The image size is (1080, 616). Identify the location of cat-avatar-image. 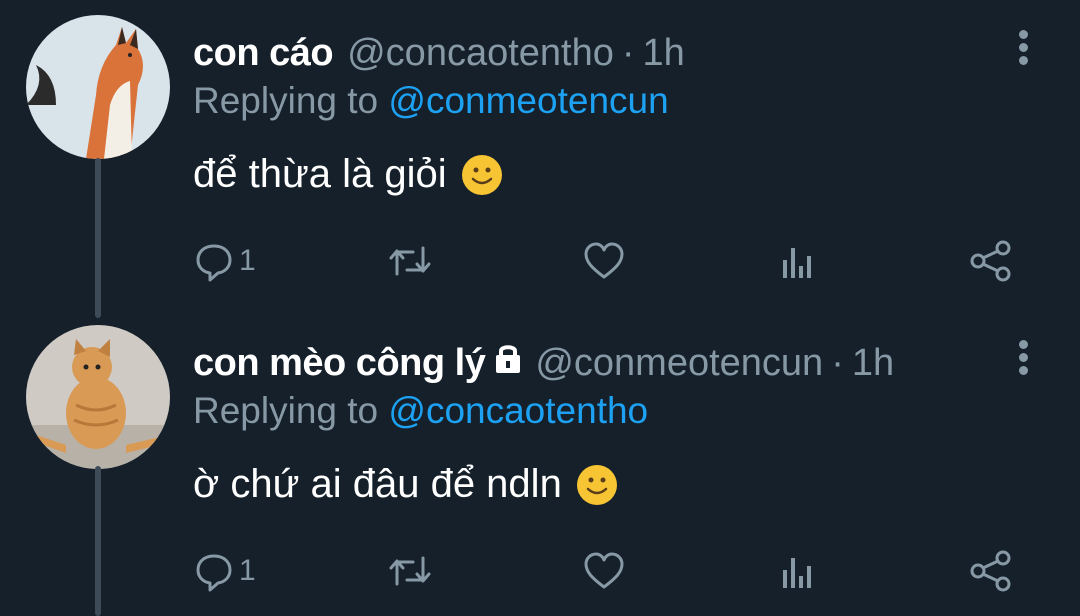
(98, 397).